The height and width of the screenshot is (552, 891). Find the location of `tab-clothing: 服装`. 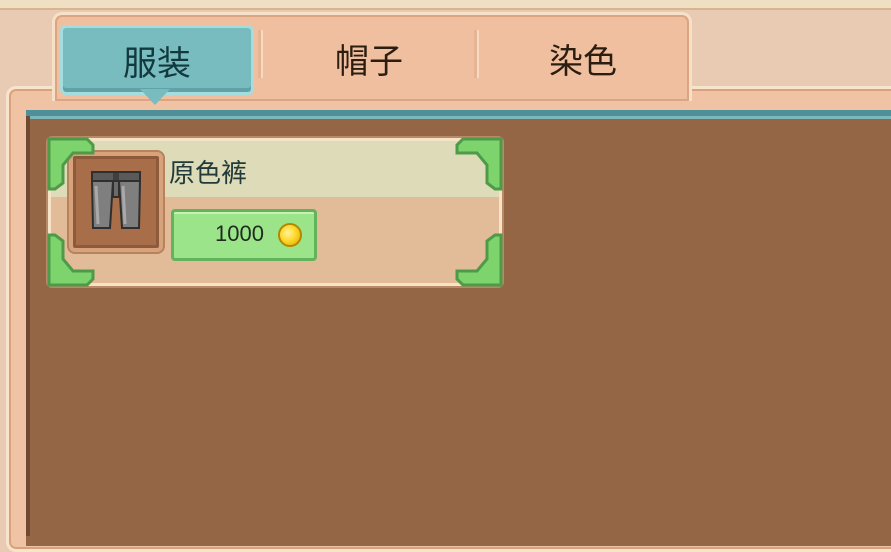

tab-clothing: 服装 is located at coordinates (157, 60).